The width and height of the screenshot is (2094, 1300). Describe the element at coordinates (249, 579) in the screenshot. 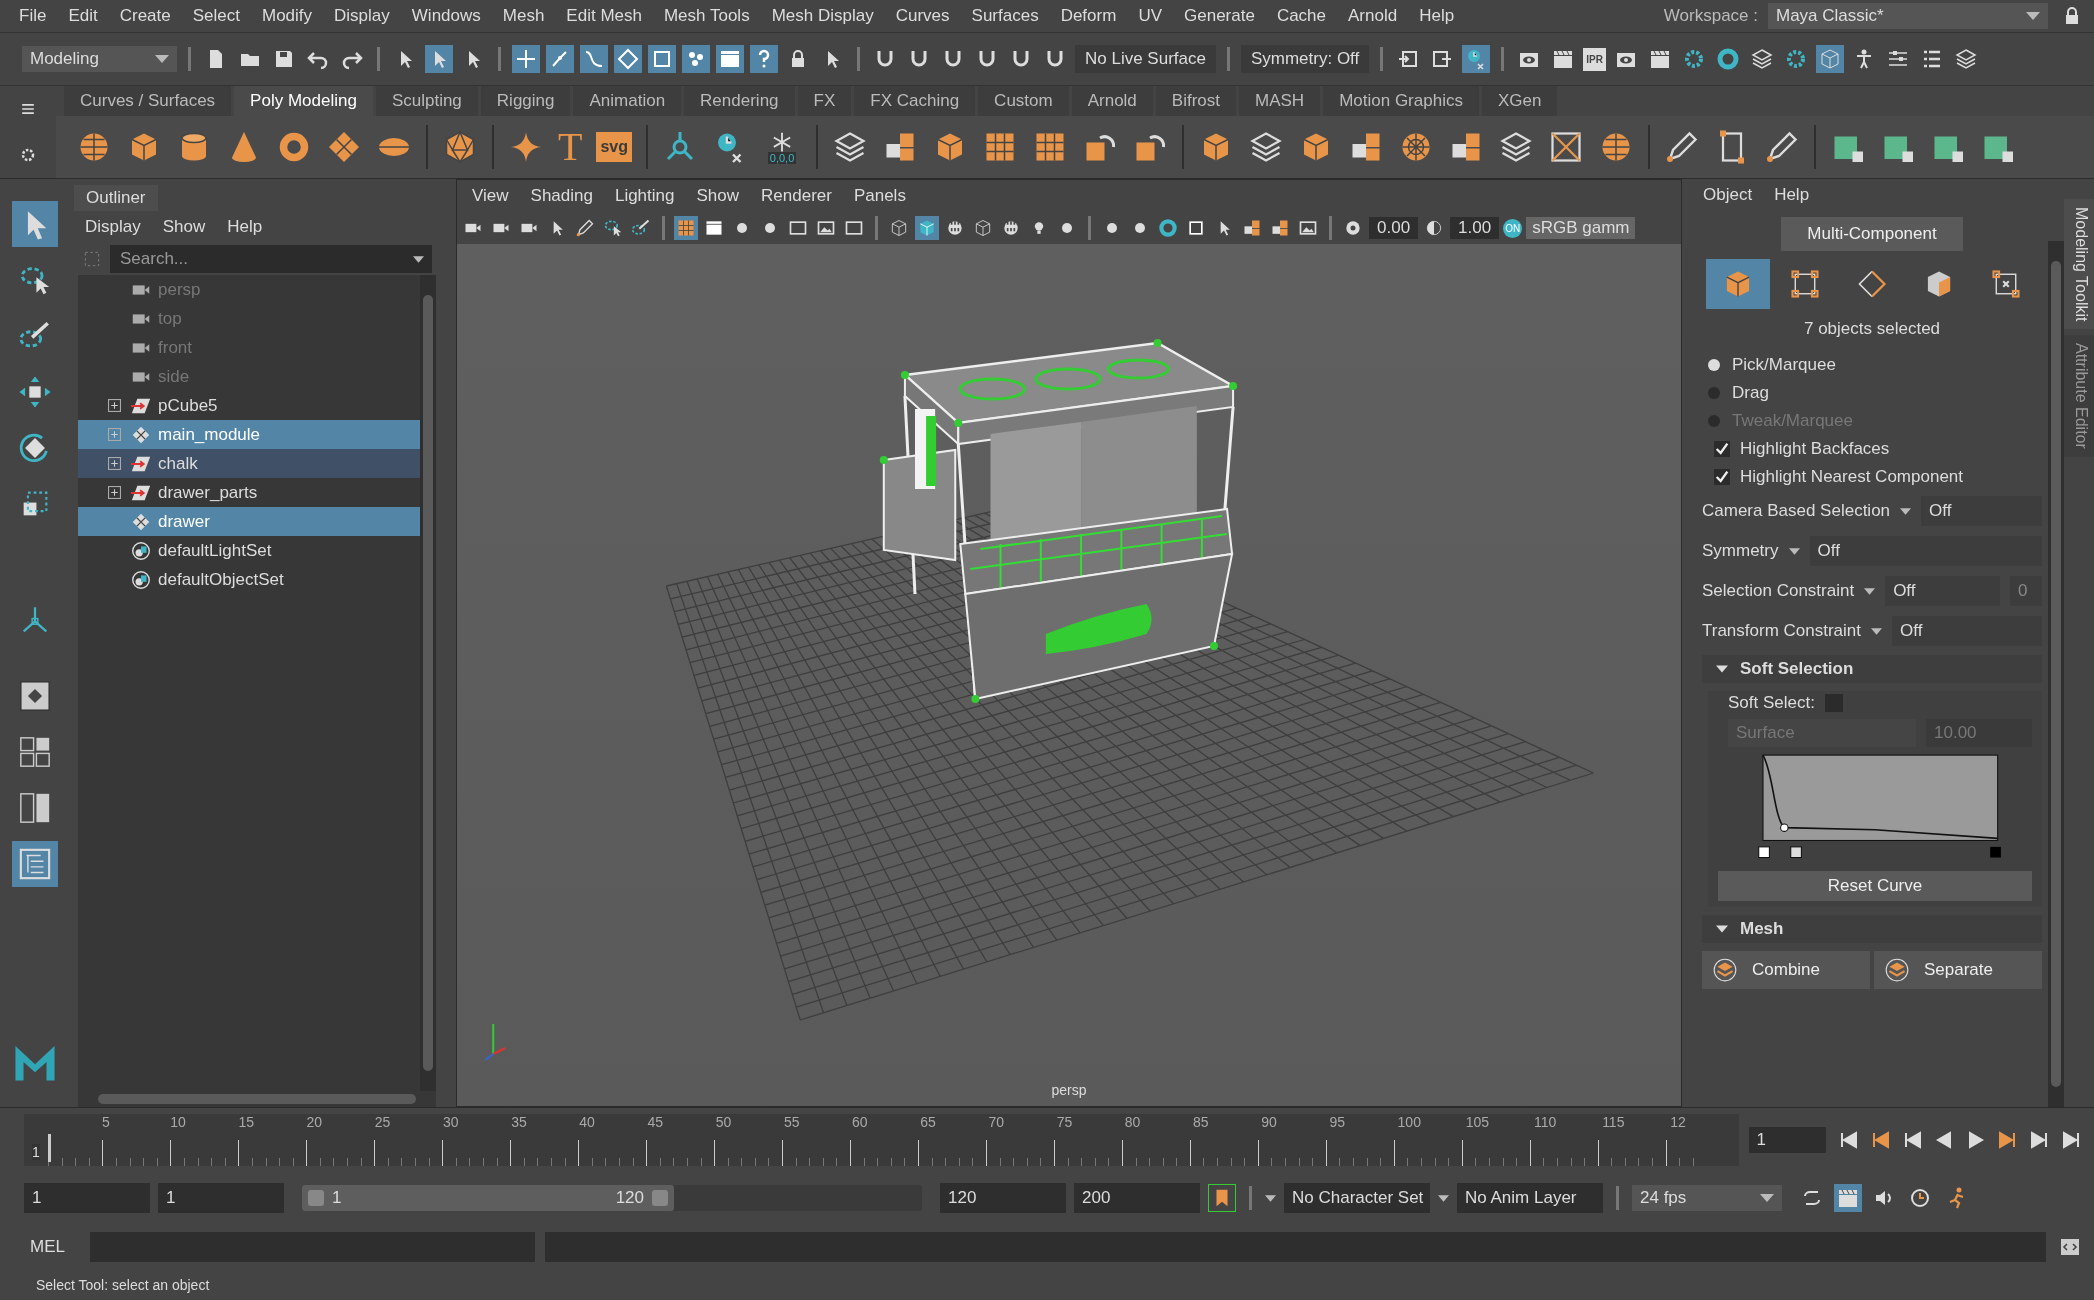

I see `outliner-item: defaultObjectSet` at that location.